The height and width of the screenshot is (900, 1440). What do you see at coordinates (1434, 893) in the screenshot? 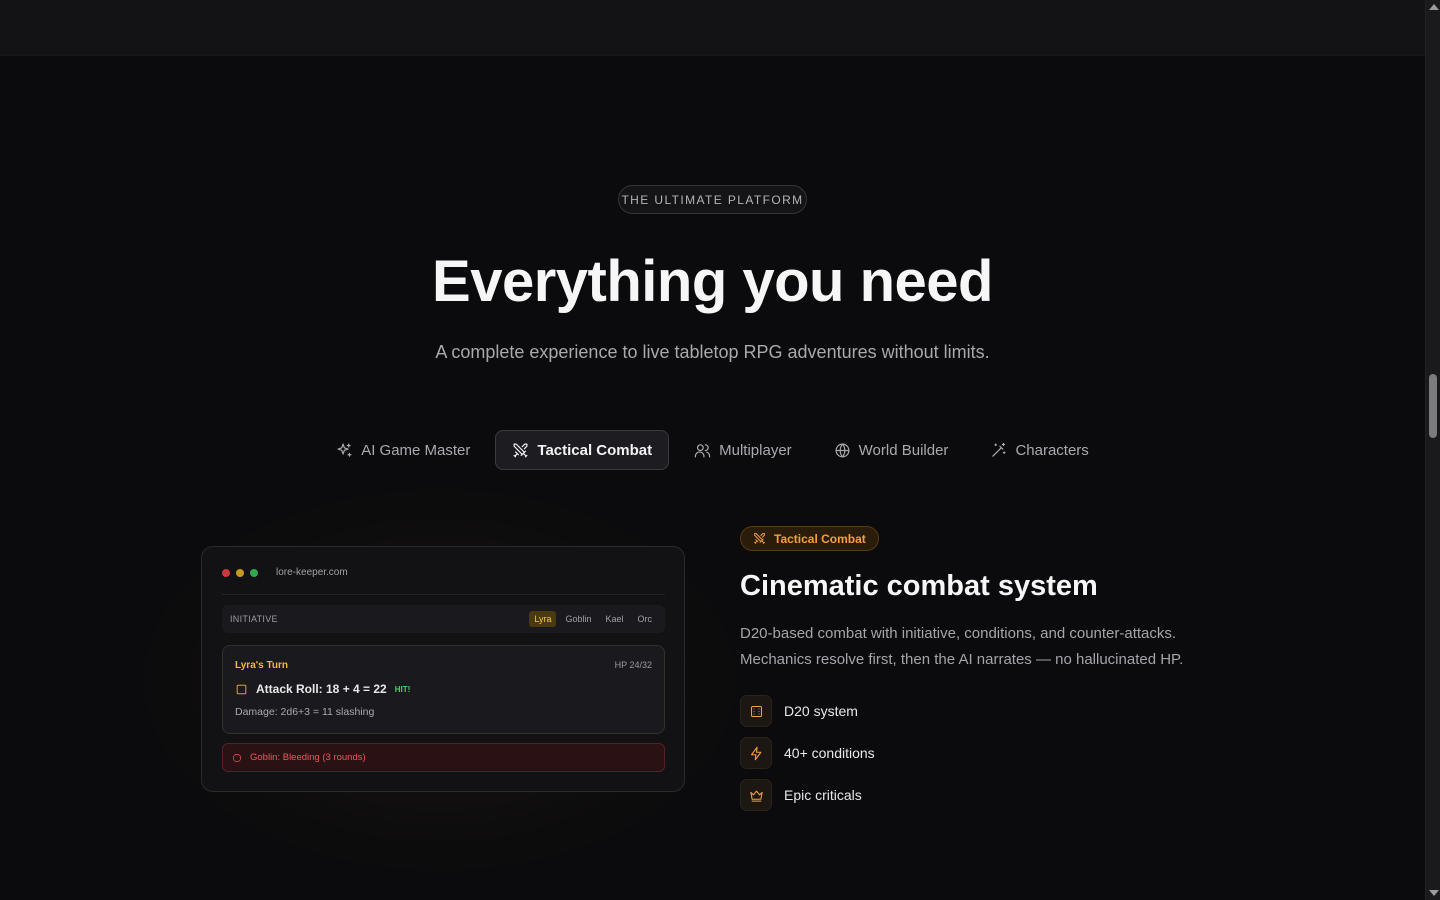
I see `scroll-down-arrow-icon` at bounding box center [1434, 893].